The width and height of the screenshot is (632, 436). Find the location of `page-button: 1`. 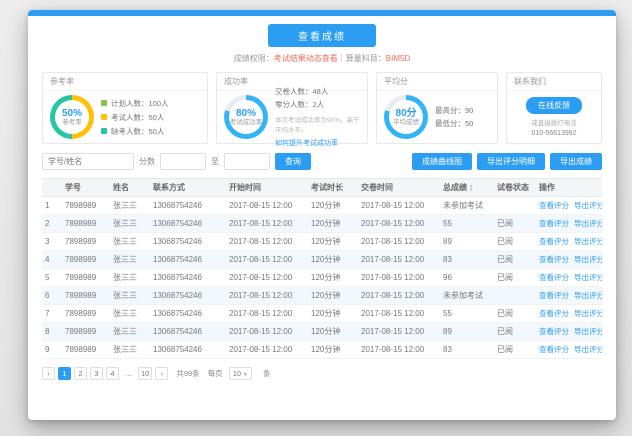

page-button: 1 is located at coordinates (64, 373).